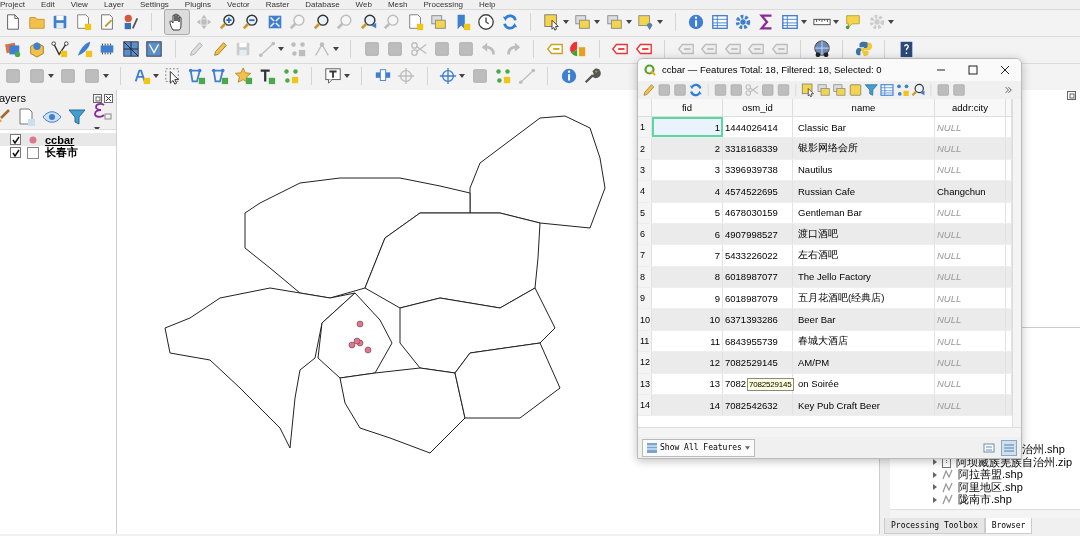 The image size is (1080, 536). Describe the element at coordinates (141, 76) in the screenshot. I see `label-icon` at that location.